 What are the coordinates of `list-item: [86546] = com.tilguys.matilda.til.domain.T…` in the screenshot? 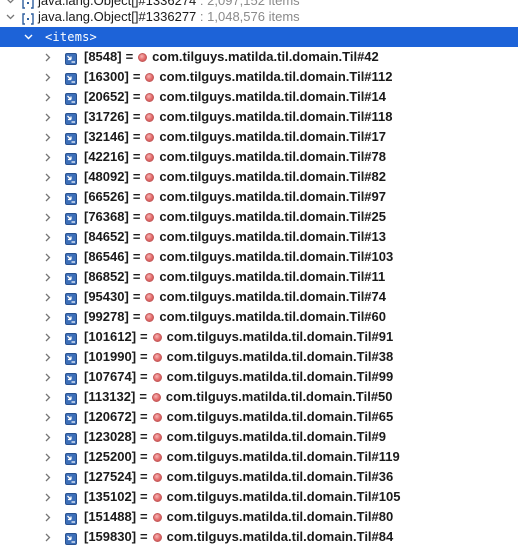 It's located at (259, 257).